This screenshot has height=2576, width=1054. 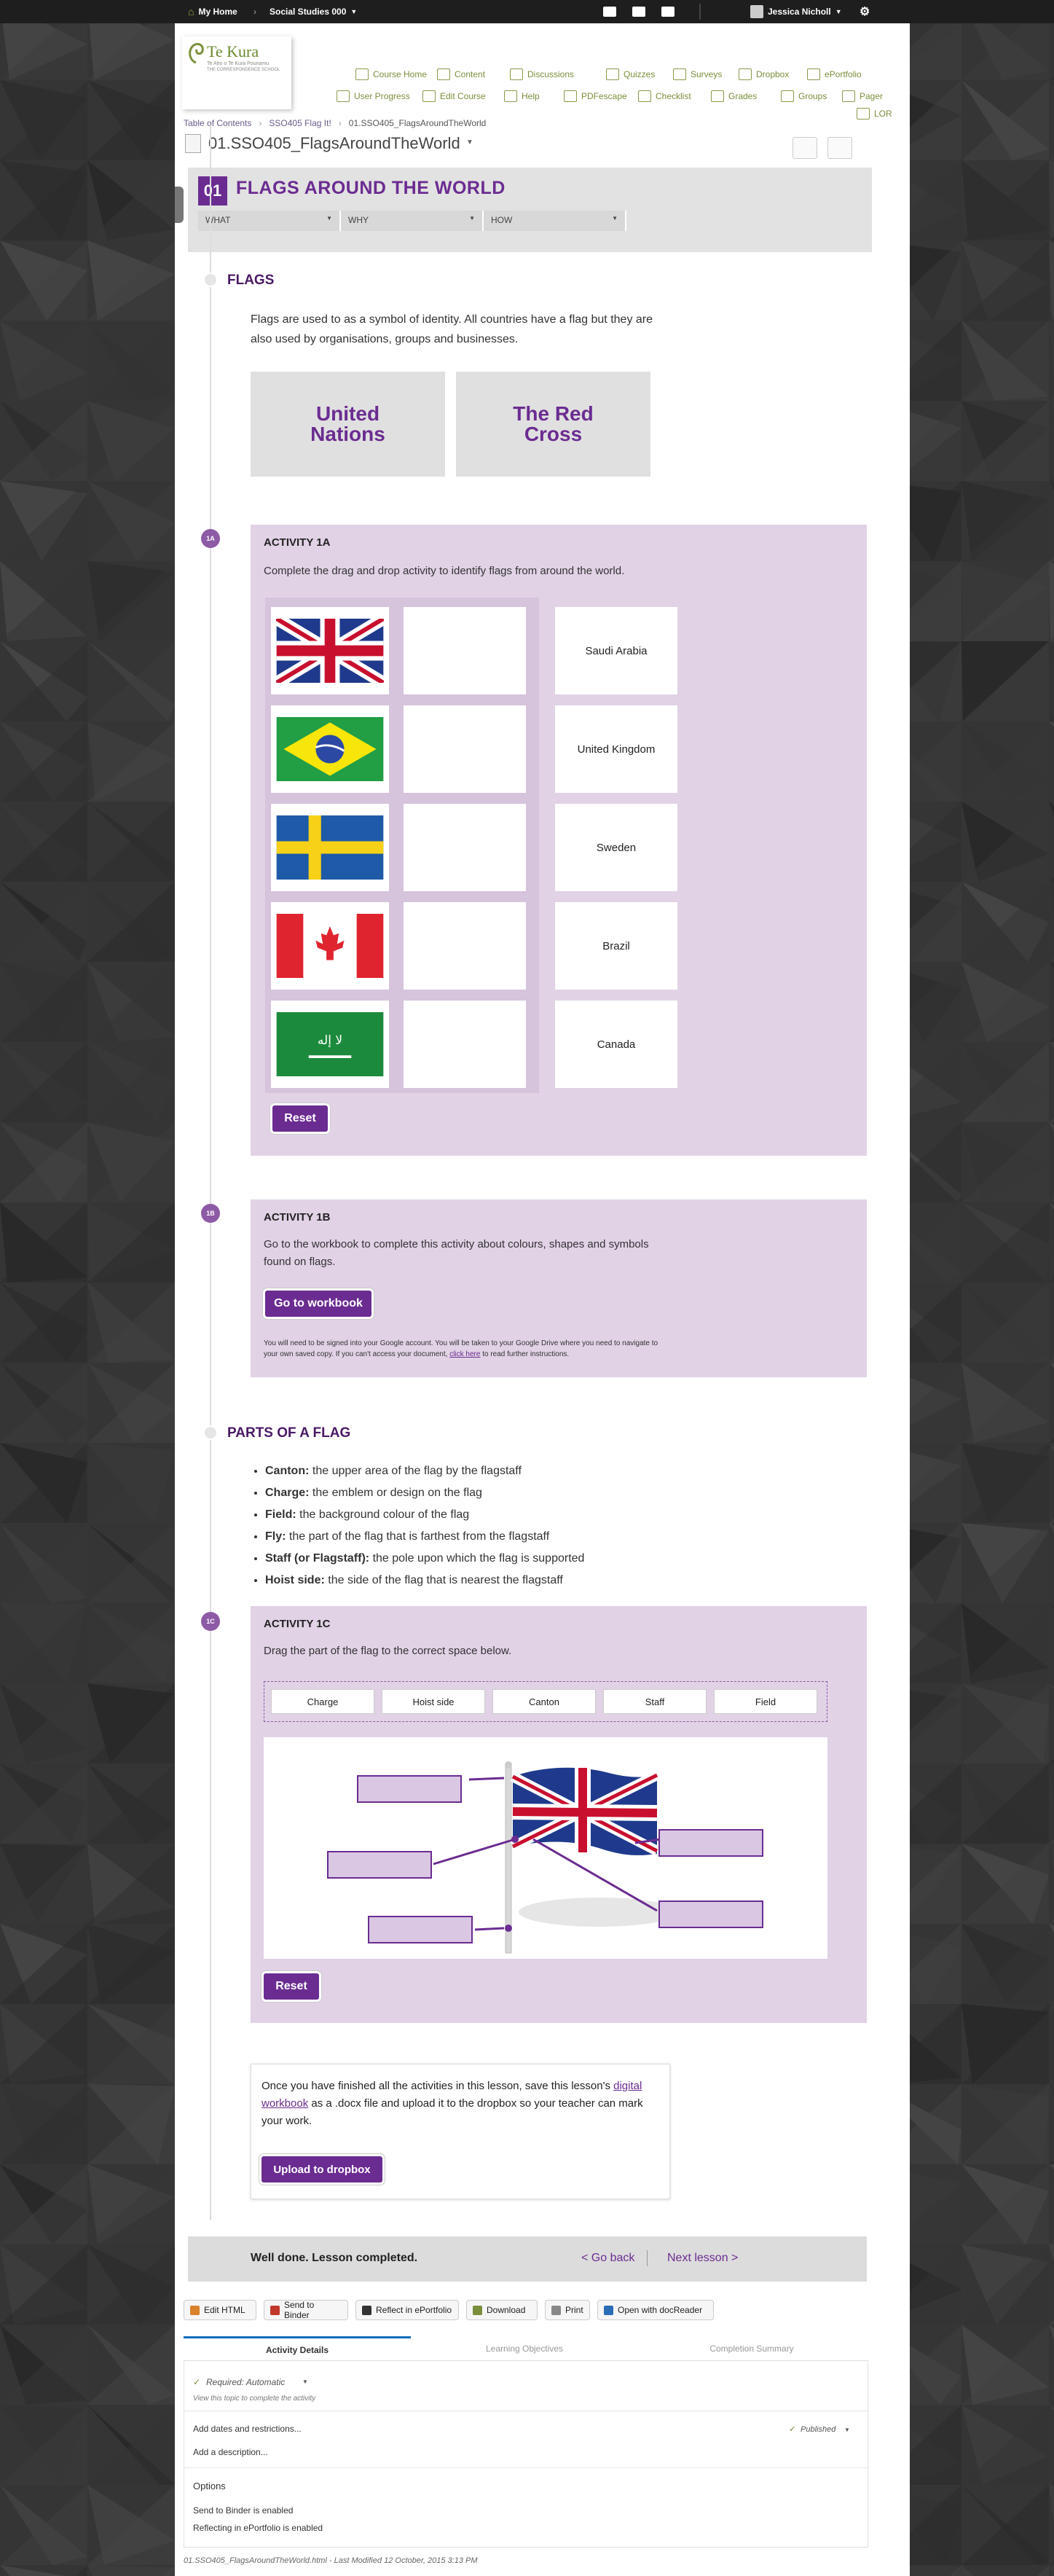 I want to click on nav-course-home: Course Home, so click(x=391, y=74).